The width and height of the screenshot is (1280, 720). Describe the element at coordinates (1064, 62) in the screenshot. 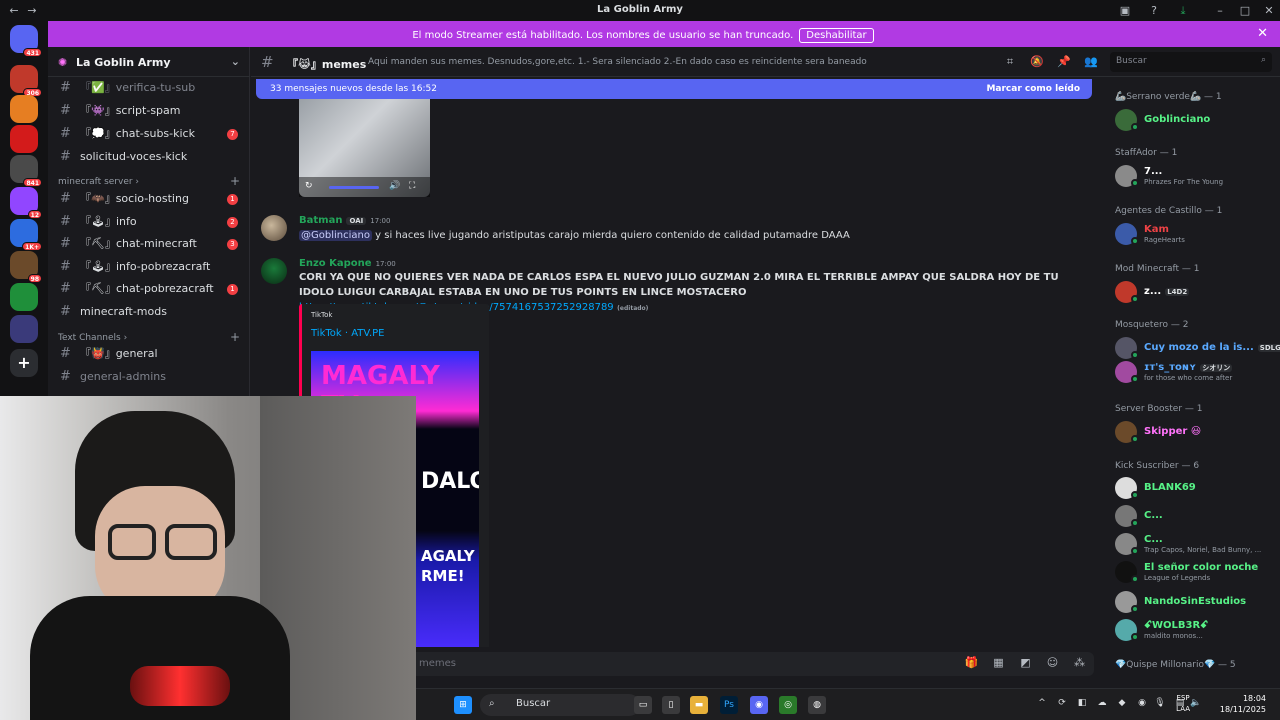

I see `pin-icon: 📌` at that location.